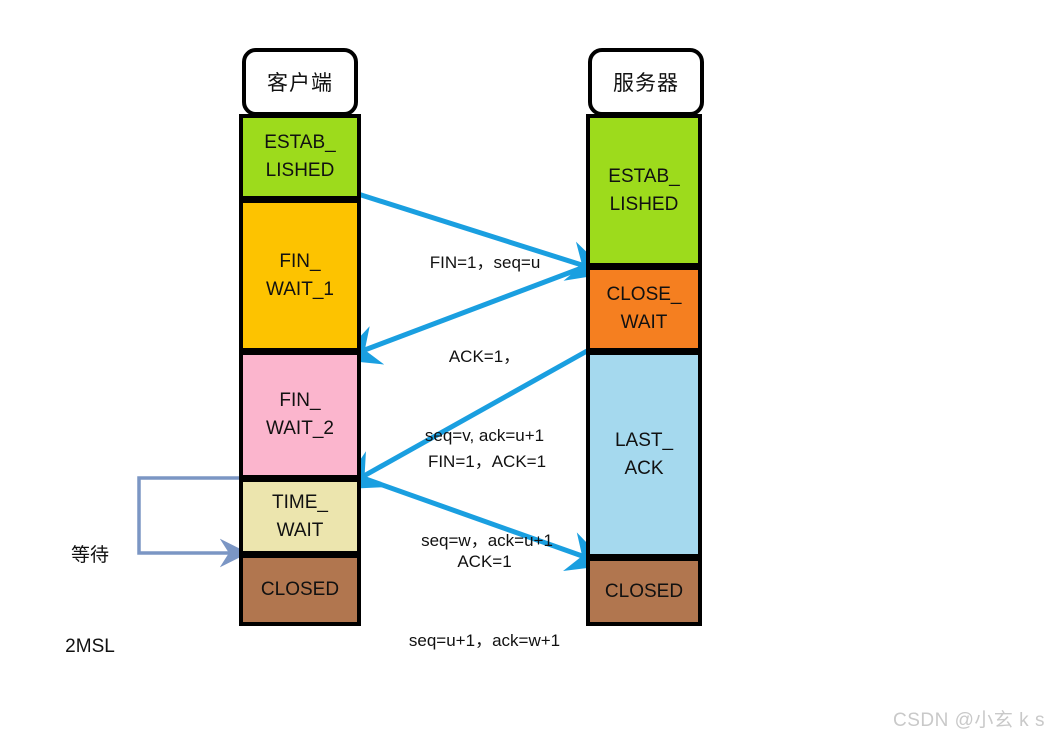 This screenshot has width=1052, height=739. What do you see at coordinates (300, 170) in the screenshot?
I see `client-established-line-2: LISHED` at bounding box center [300, 170].